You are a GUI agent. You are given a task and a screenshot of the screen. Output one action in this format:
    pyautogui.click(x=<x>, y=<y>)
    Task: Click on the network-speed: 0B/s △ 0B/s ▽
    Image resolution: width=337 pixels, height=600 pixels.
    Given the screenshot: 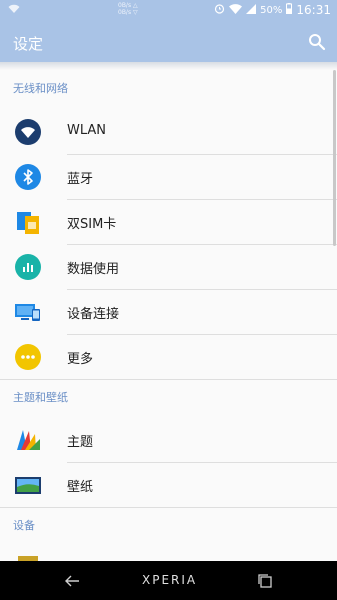 What is the action you would take?
    pyautogui.click(x=128, y=9)
    